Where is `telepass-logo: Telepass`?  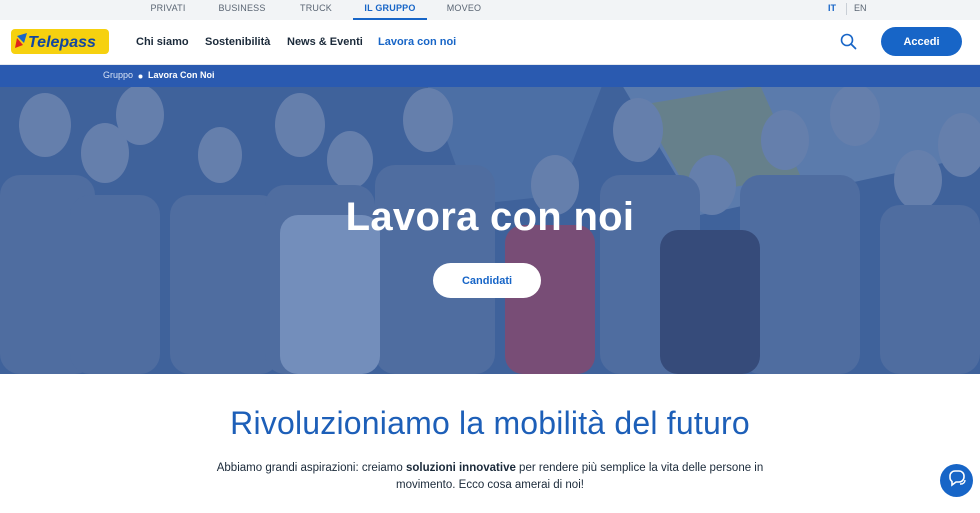 telepass-logo: Telepass is located at coordinates (60, 41).